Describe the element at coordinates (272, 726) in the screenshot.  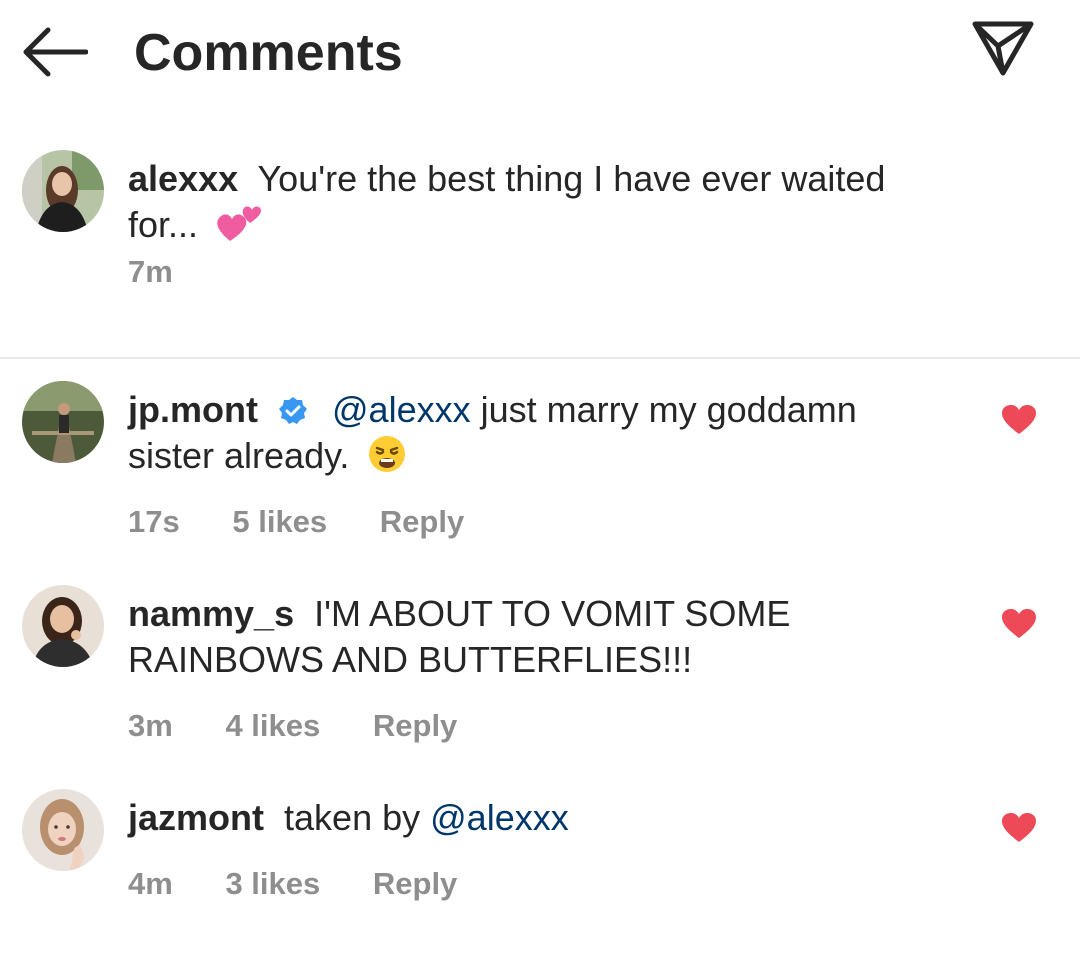
I see `likes-count: 4 likes` at that location.